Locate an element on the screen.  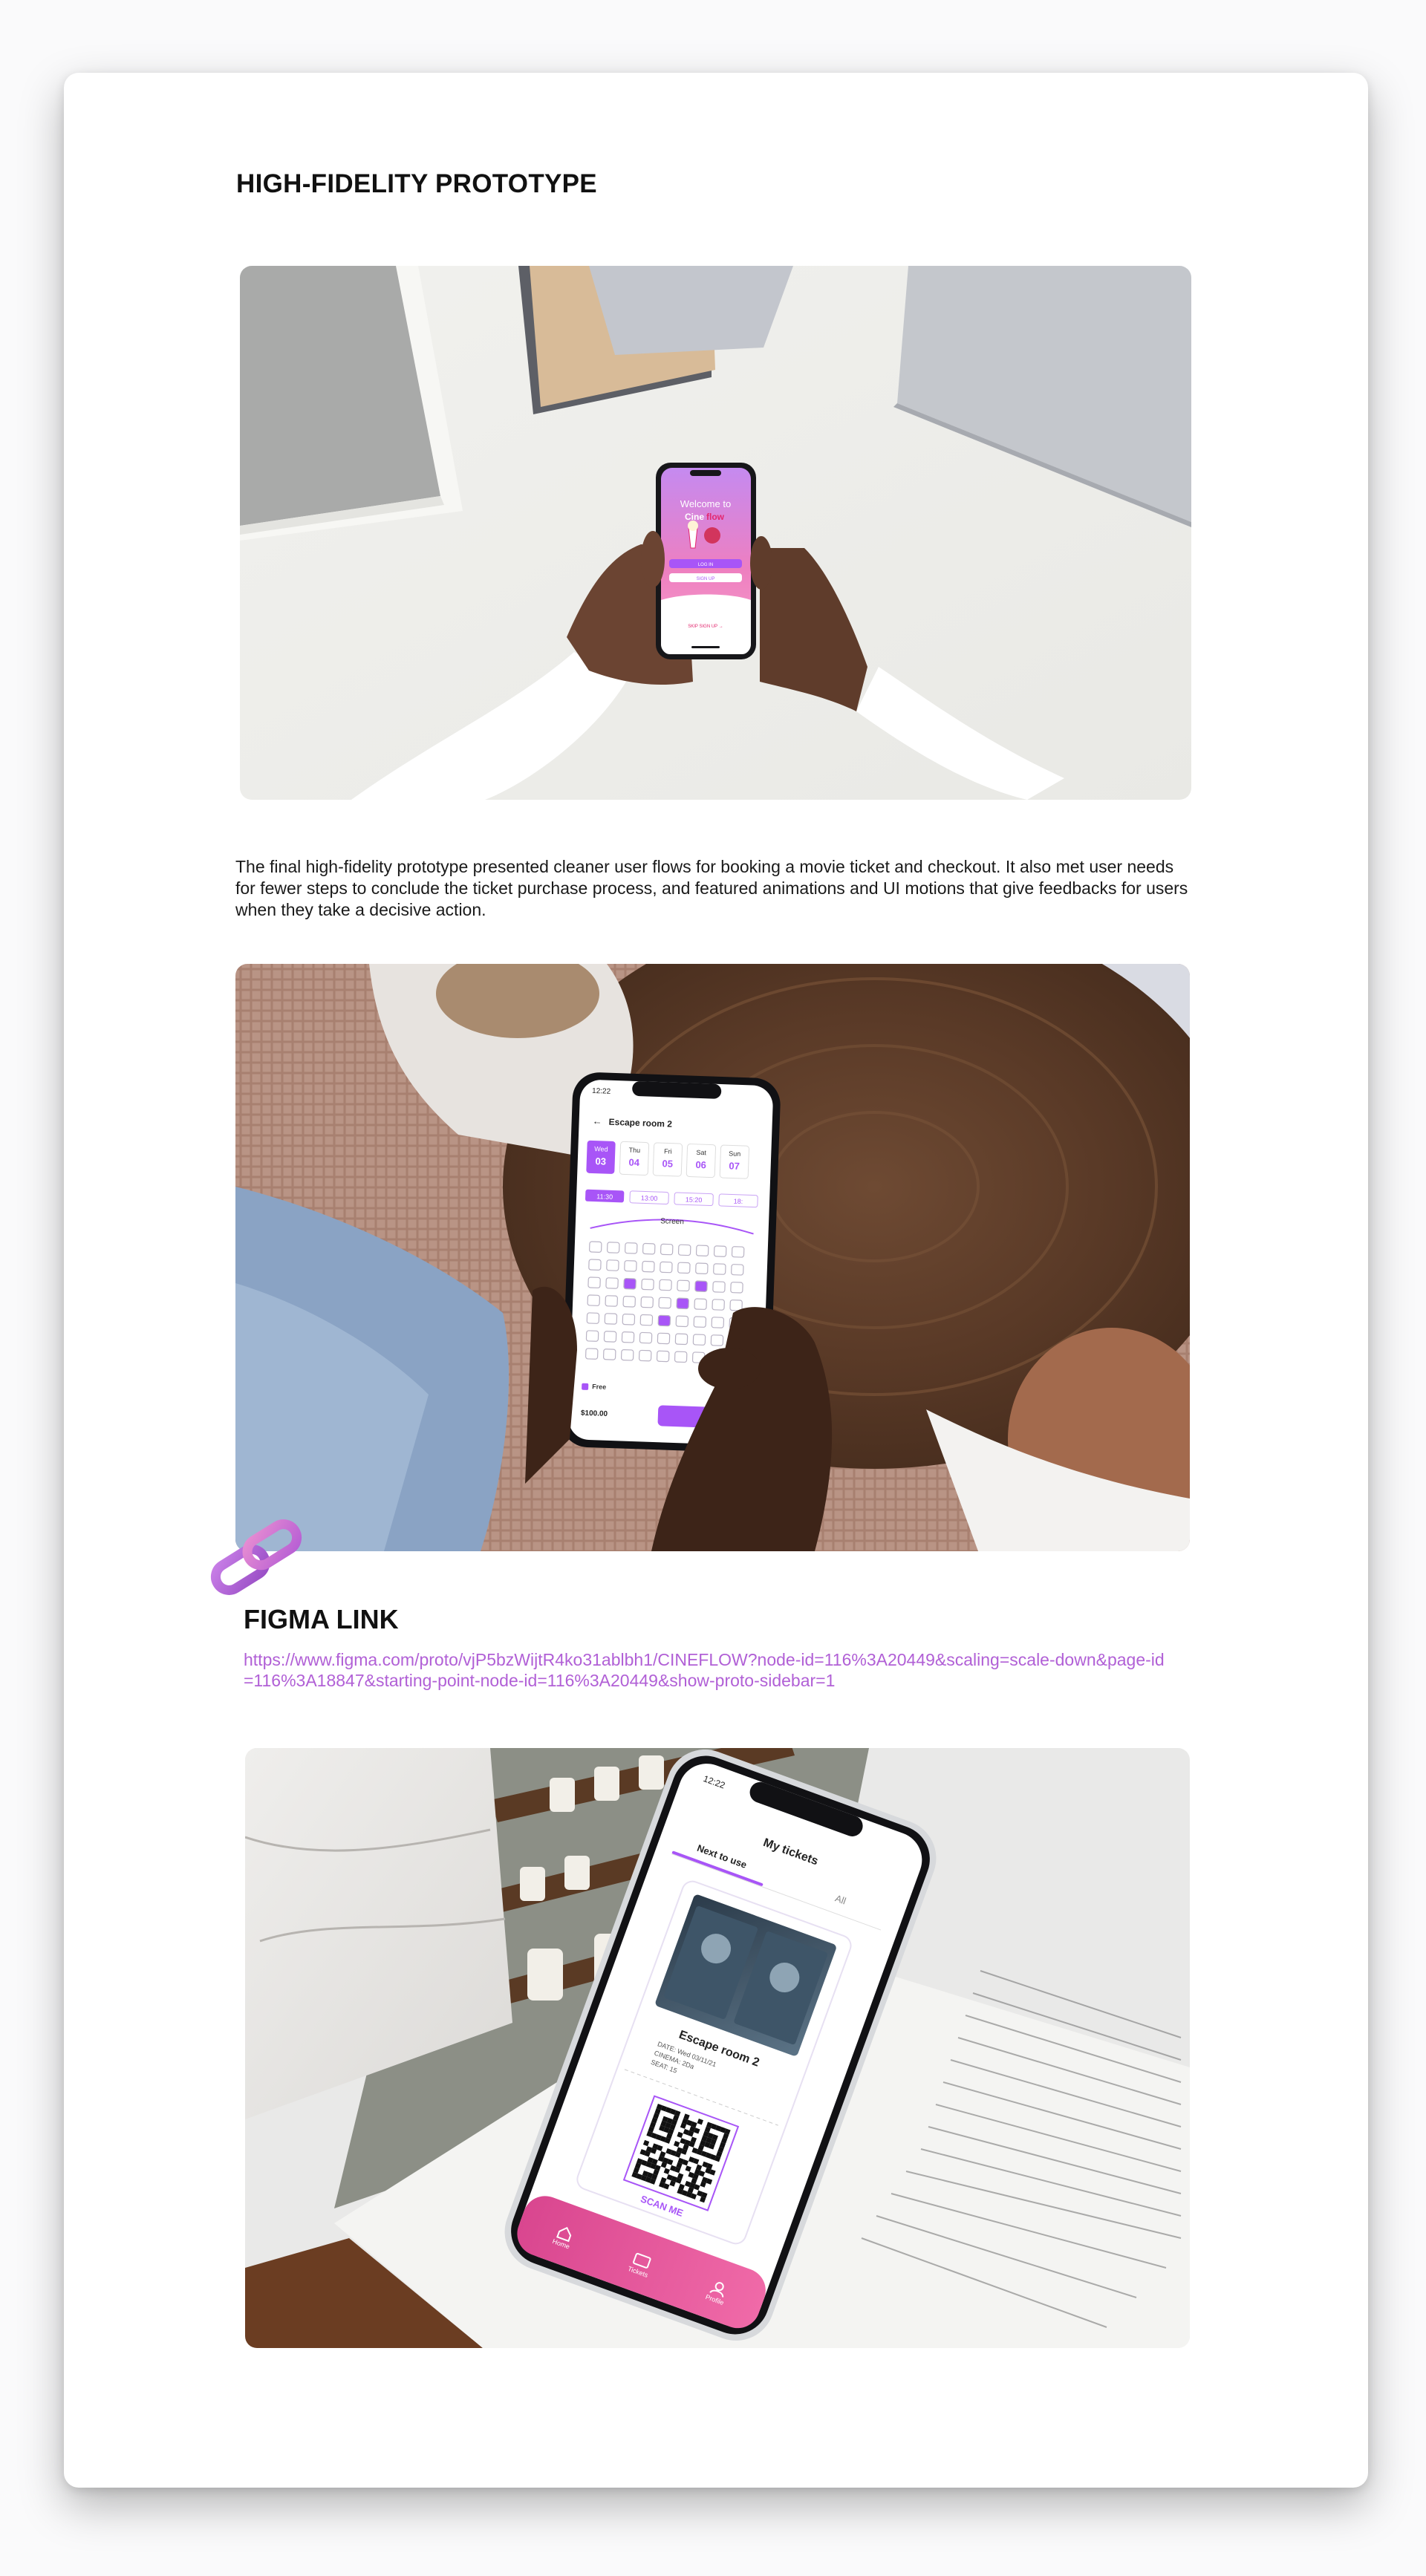
day-0-label: Wed is located at coordinates (601, 1149).